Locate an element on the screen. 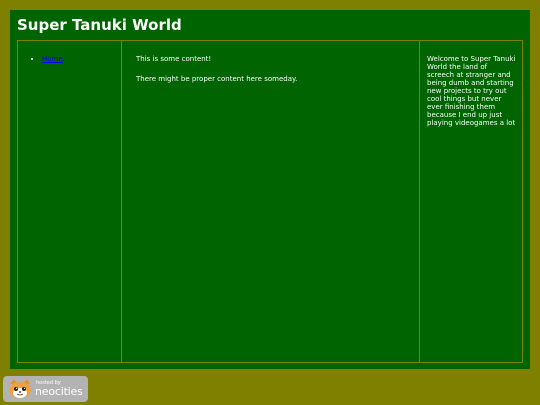  nav-list: Home is located at coordinates (76, 59).